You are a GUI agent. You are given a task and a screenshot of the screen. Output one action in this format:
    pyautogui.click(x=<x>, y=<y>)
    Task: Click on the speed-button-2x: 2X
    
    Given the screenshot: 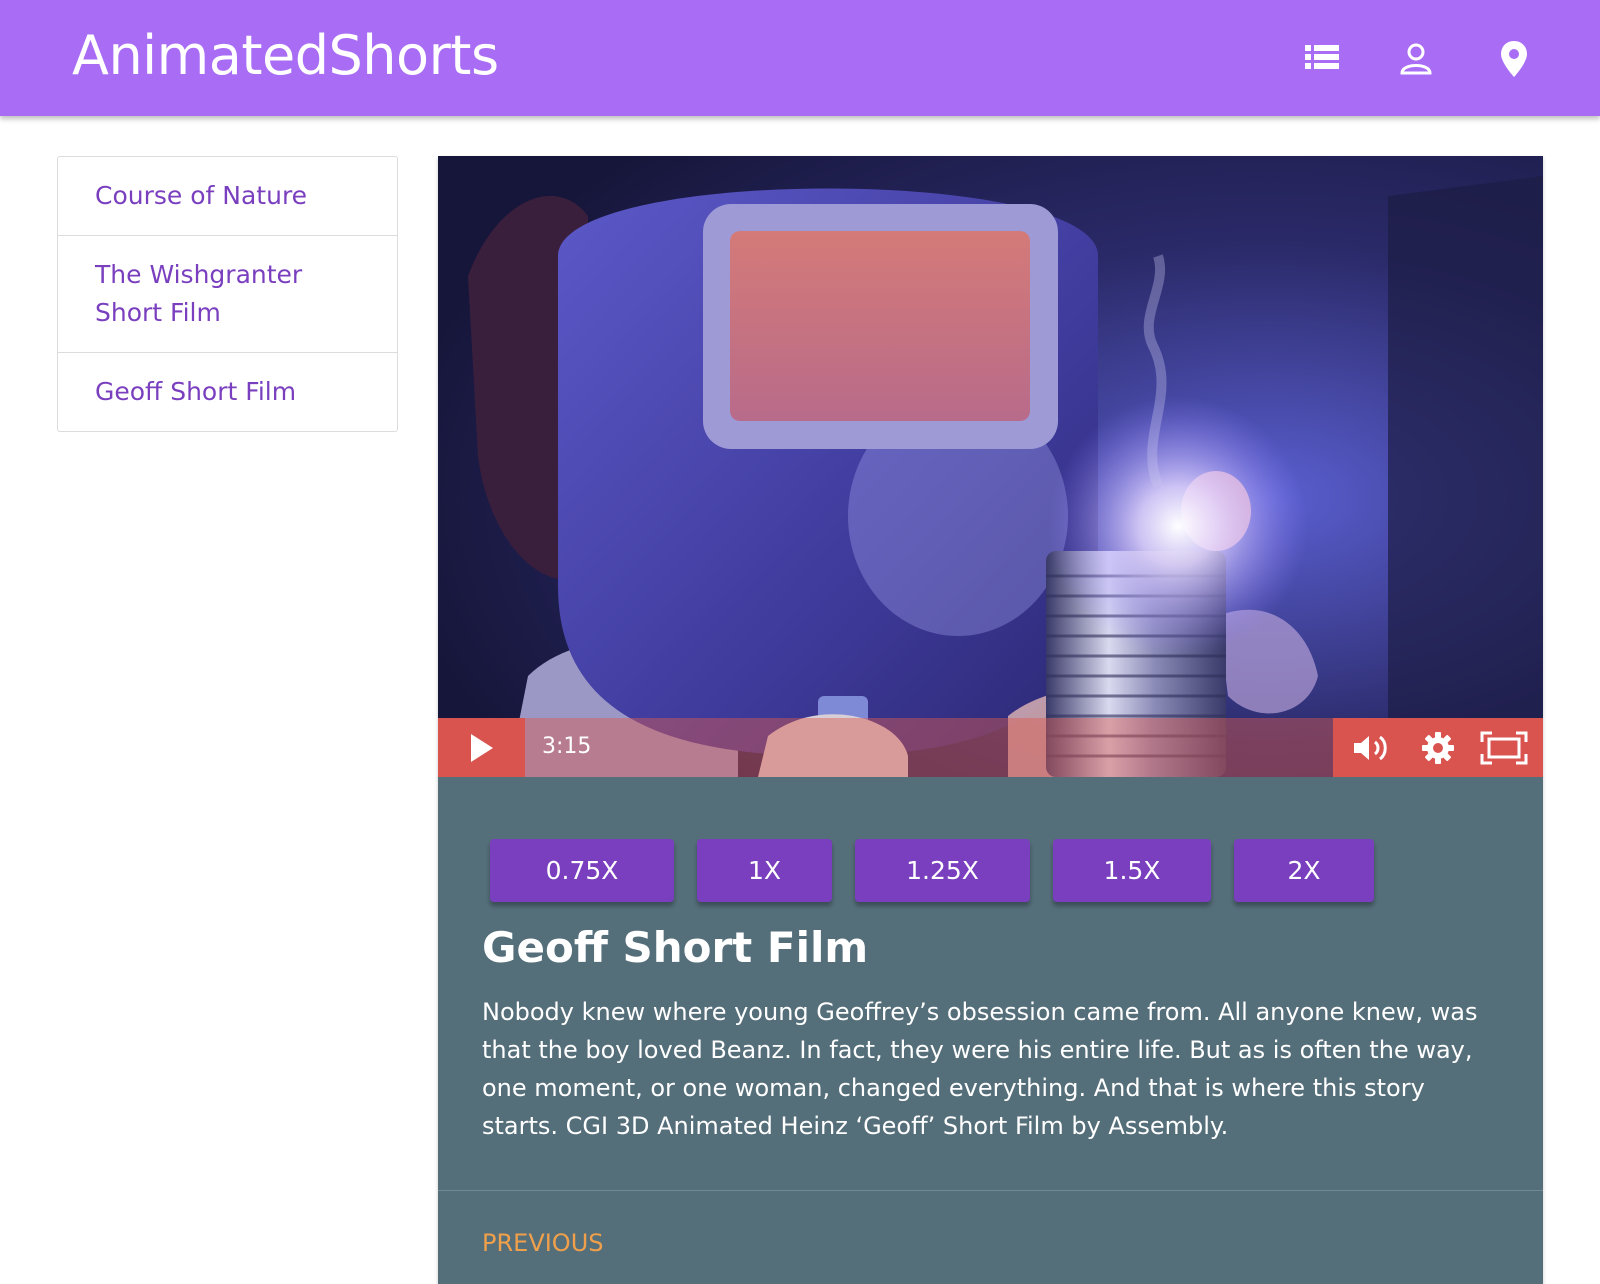 What is the action you would take?
    pyautogui.click(x=1304, y=870)
    